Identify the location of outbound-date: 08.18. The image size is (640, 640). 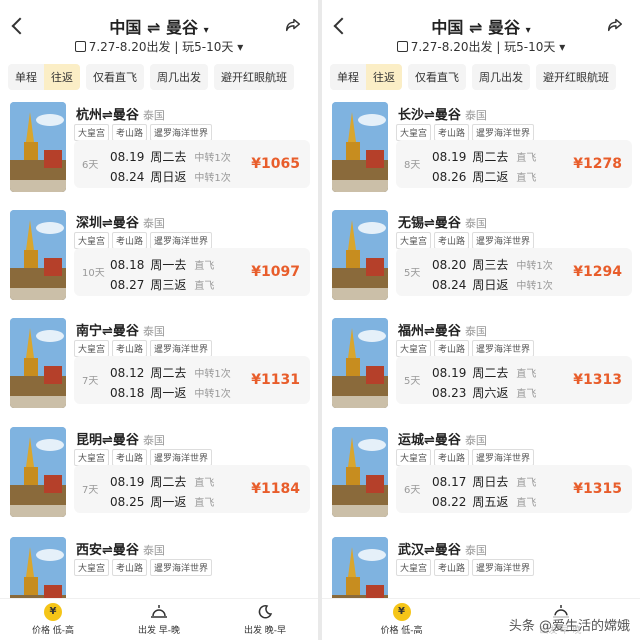
(127, 265).